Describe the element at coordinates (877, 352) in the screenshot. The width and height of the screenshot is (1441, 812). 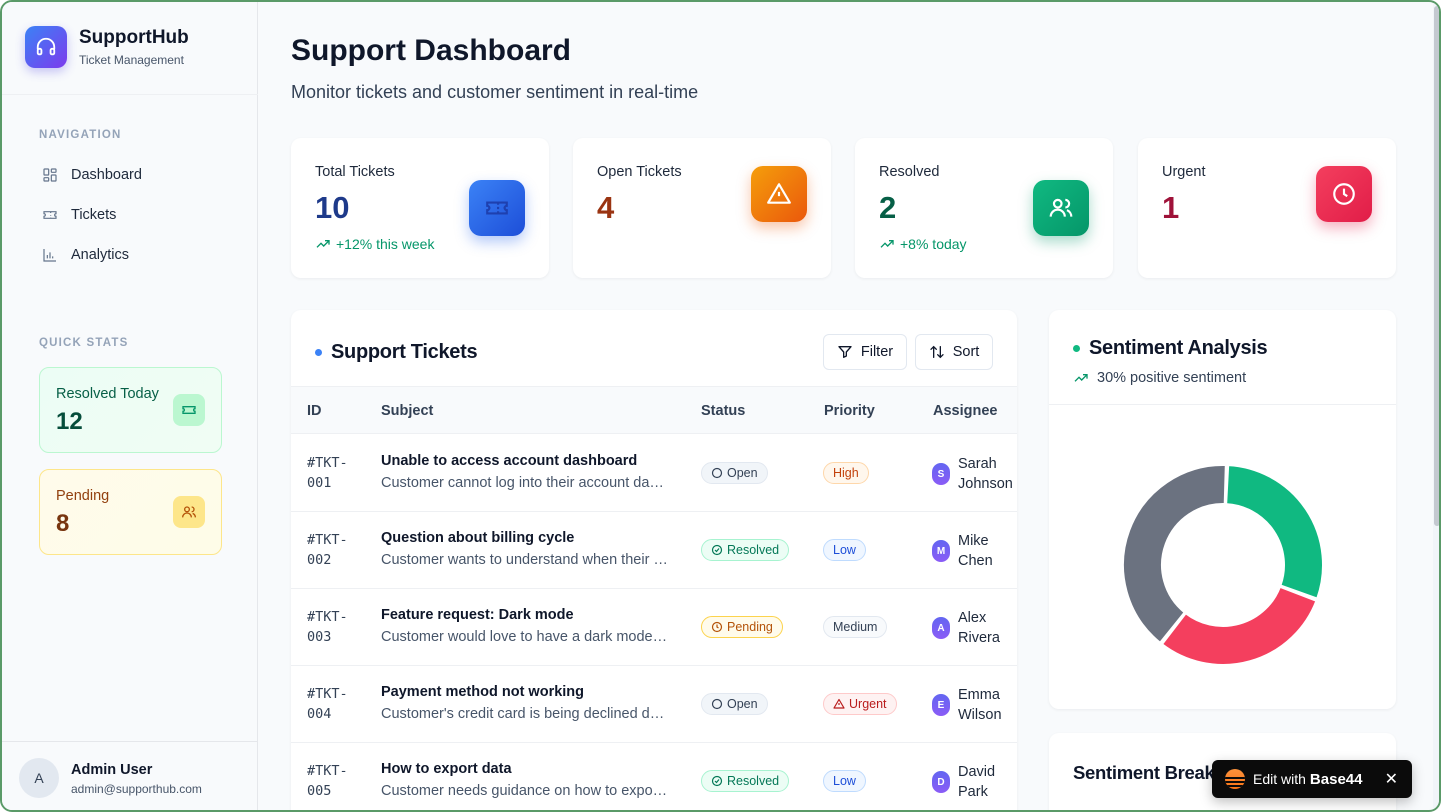
I see `filter-label: Filter` at that location.